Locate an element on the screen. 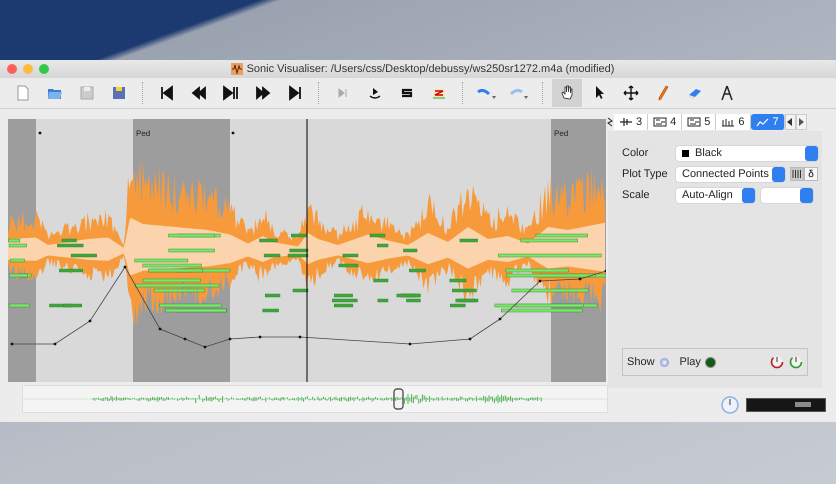  play-toggle is located at coordinates (710, 362).